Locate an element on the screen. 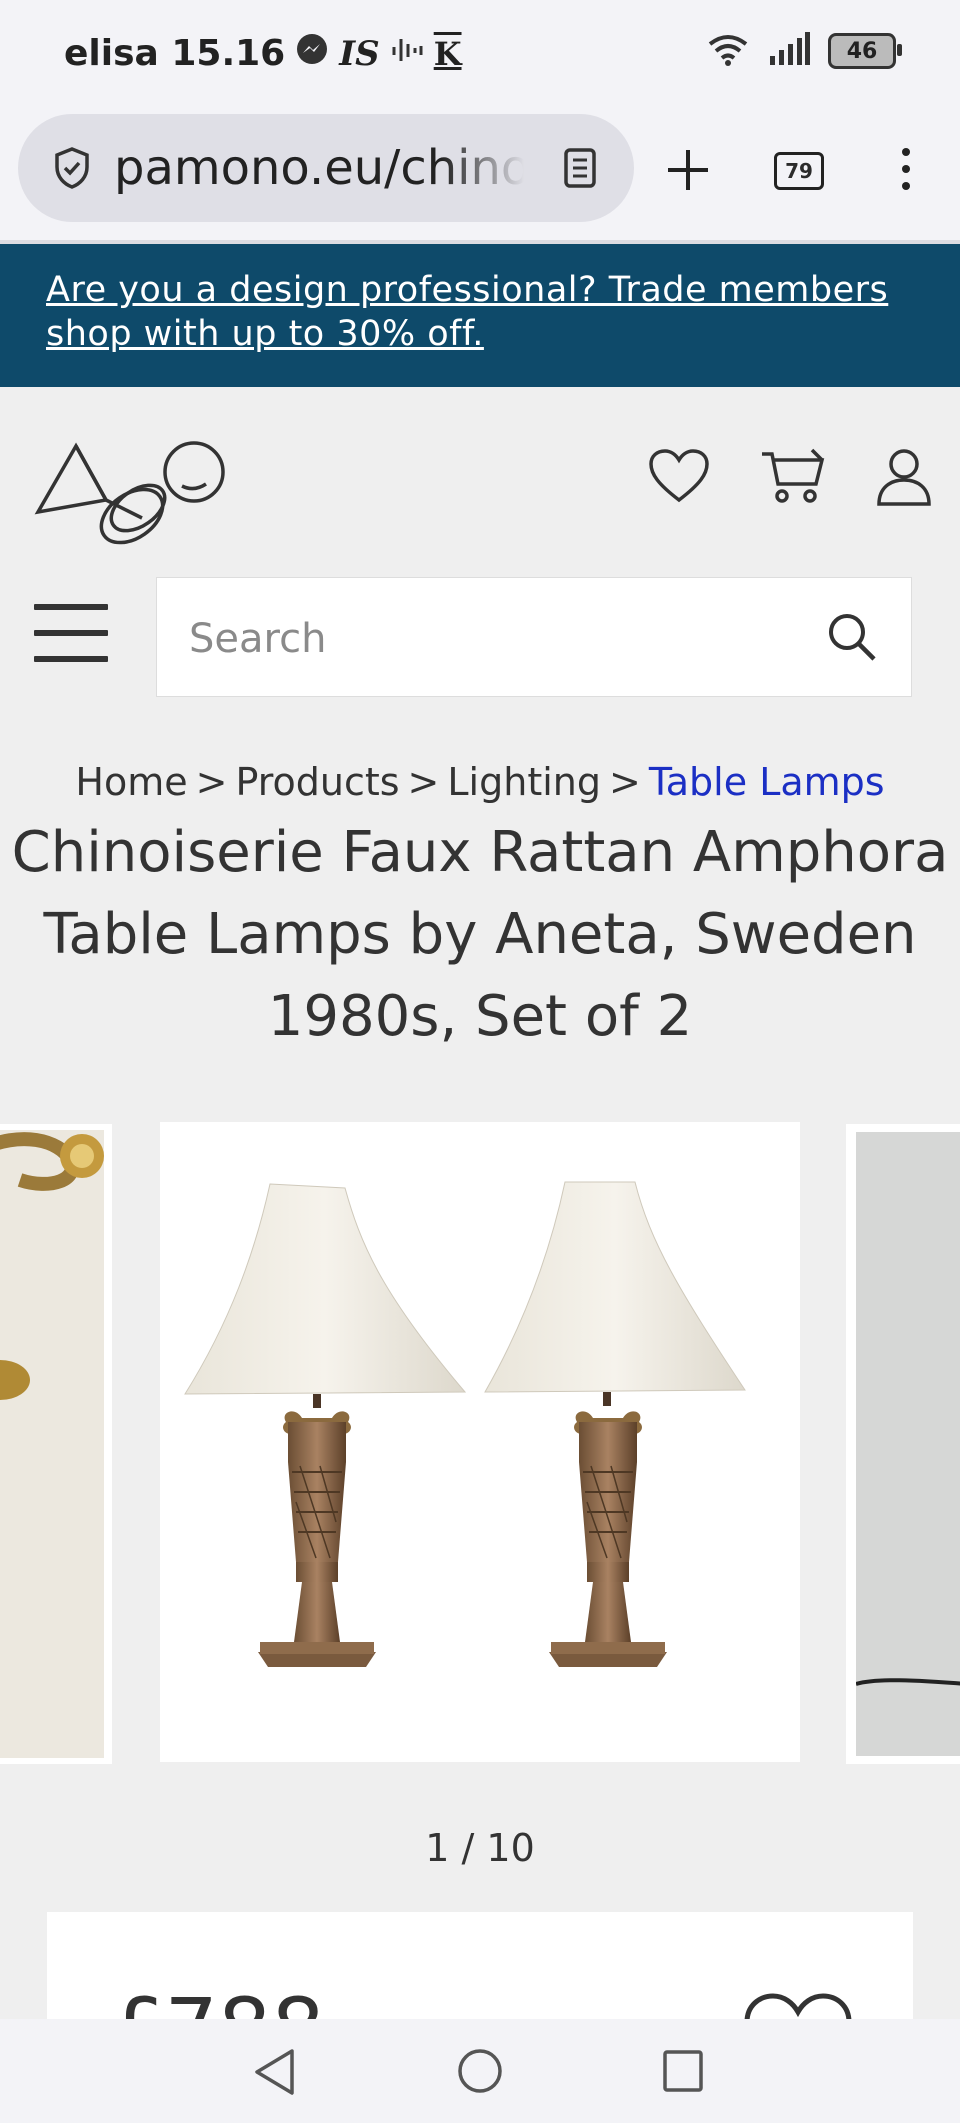  search-icon is located at coordinates (852, 639).